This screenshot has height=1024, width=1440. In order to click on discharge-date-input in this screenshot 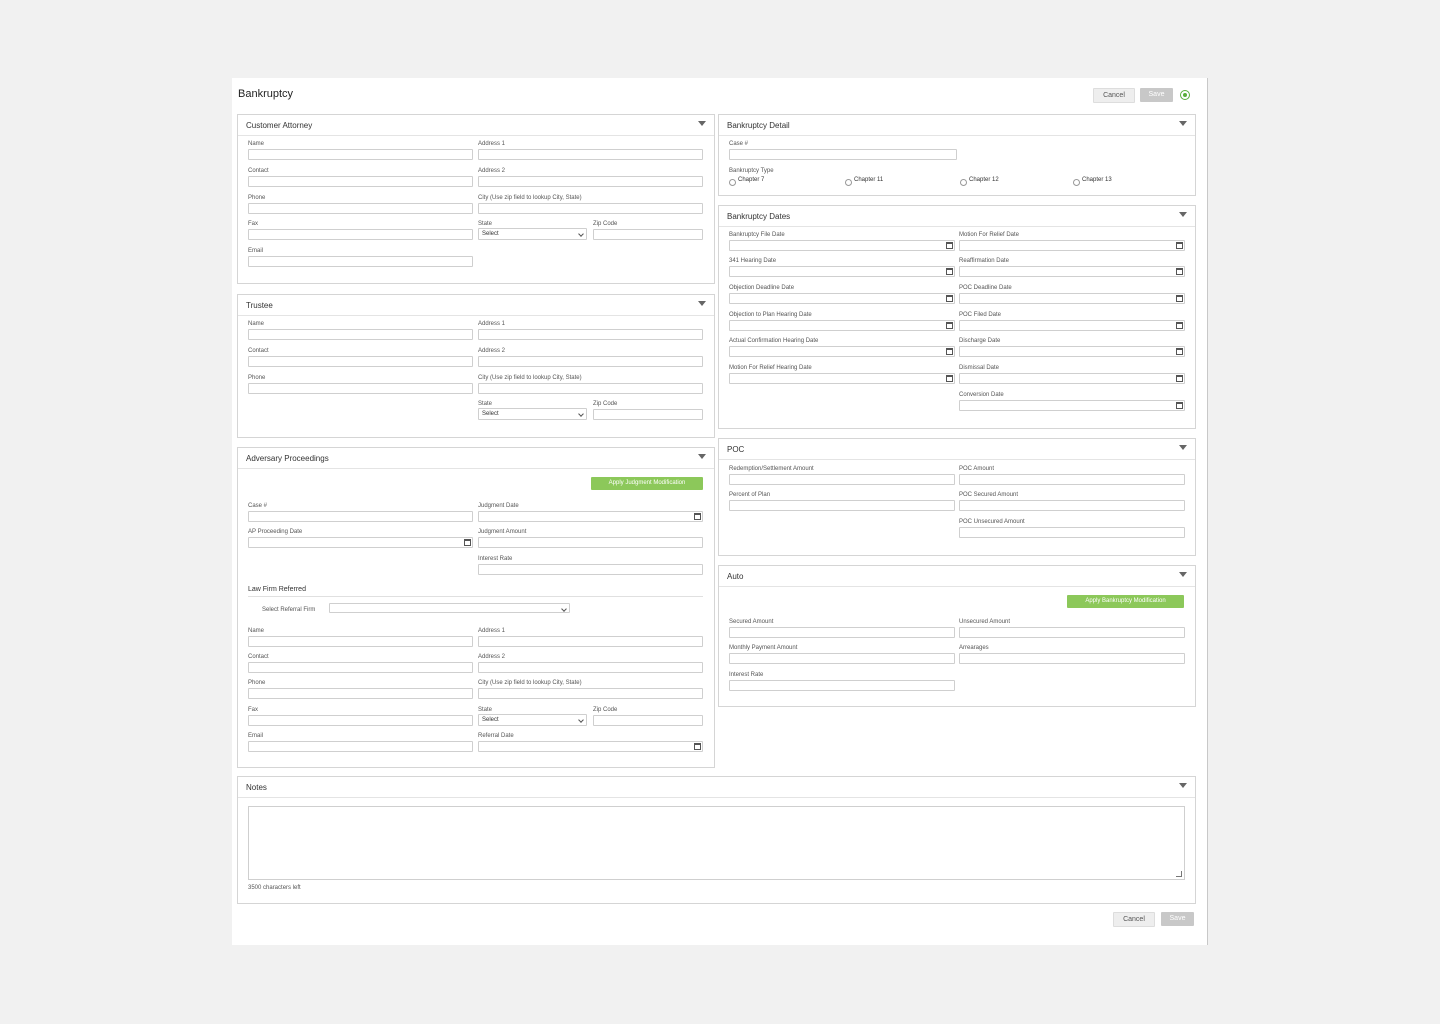, I will do `click(1072, 351)`.